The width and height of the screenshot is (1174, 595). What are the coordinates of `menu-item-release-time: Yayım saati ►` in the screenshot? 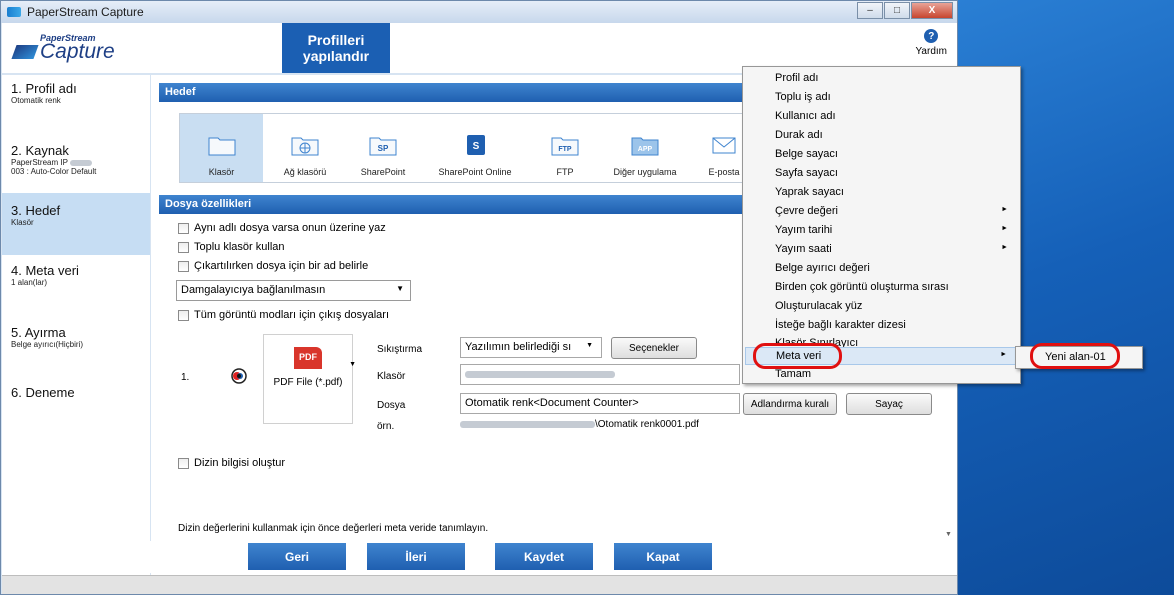 It's located at (881, 250).